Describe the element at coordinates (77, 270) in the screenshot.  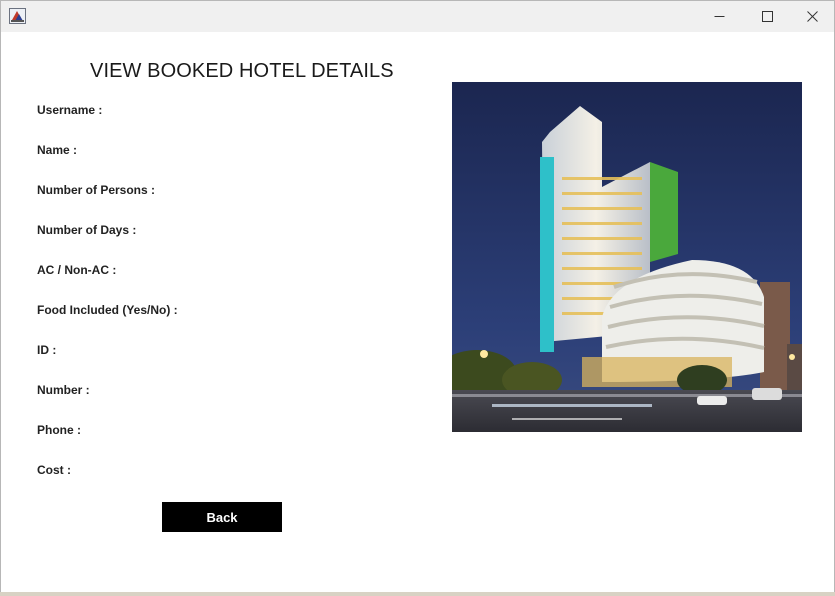
I see `ac-non-ac-label: AC / Non-AC :` at that location.